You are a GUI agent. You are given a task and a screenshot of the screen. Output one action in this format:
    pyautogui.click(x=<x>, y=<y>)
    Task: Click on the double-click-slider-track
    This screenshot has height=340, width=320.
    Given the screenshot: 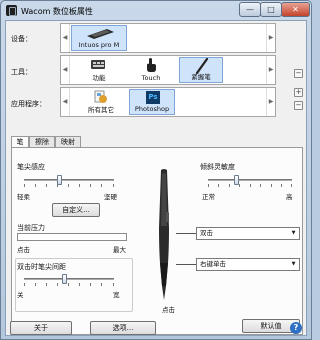 What is the action you would take?
    pyautogui.click(x=69, y=279)
    